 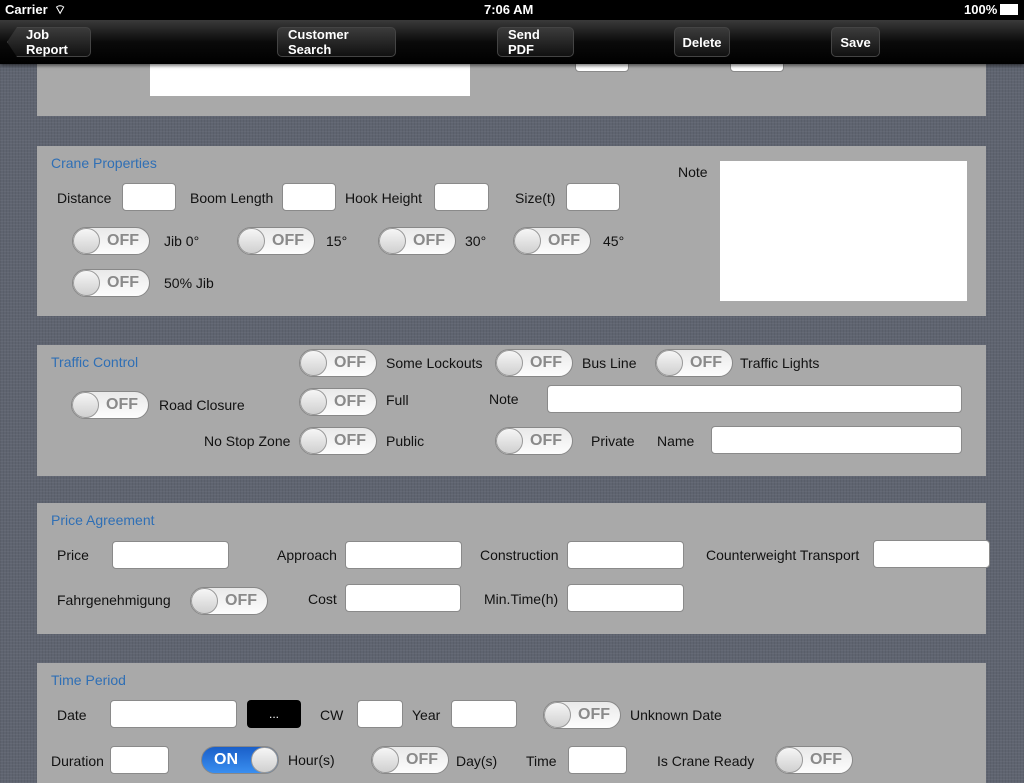 What do you see at coordinates (309, 197) in the screenshot?
I see `boom-length-input` at bounding box center [309, 197].